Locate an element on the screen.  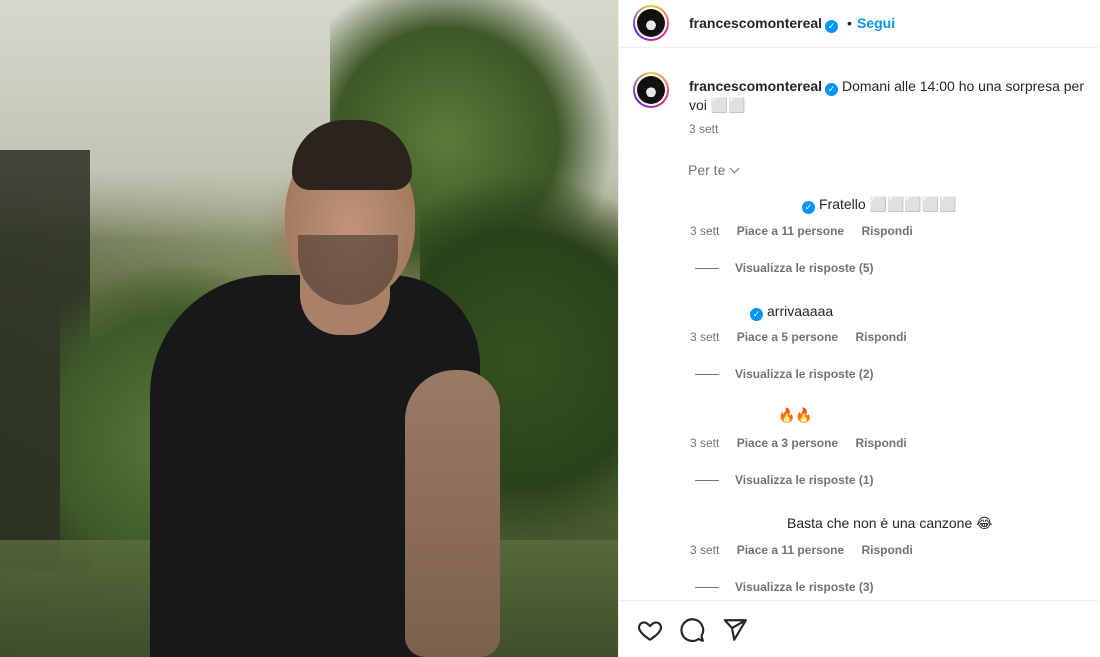
comment-text: Basta che non è una canzone 😂 is located at coordinates (890, 523).